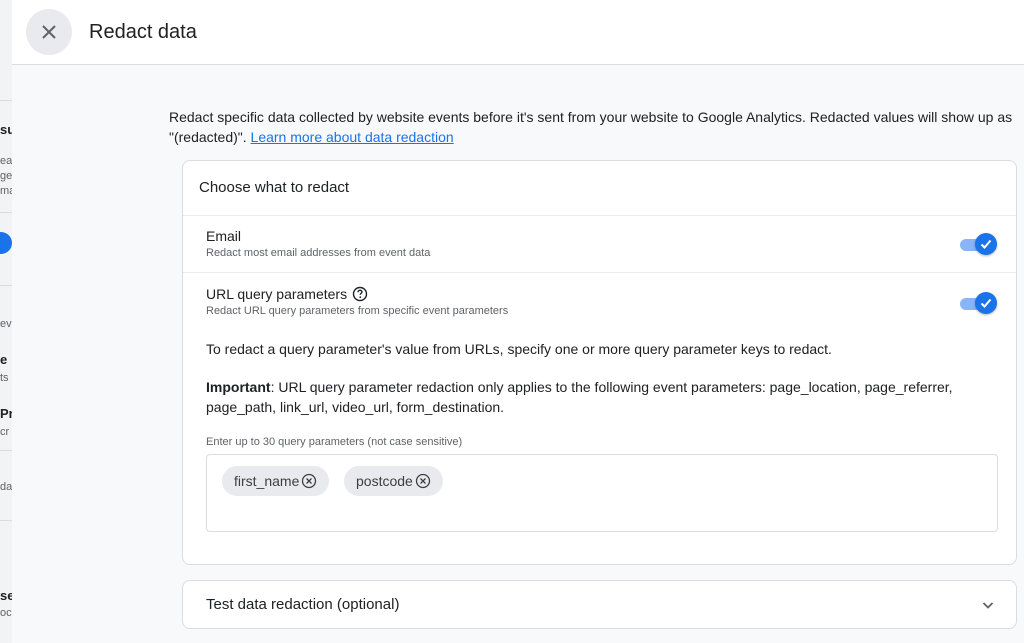 This screenshot has width=1024, height=643. I want to click on section-title: Choose what to redact, so click(274, 187).